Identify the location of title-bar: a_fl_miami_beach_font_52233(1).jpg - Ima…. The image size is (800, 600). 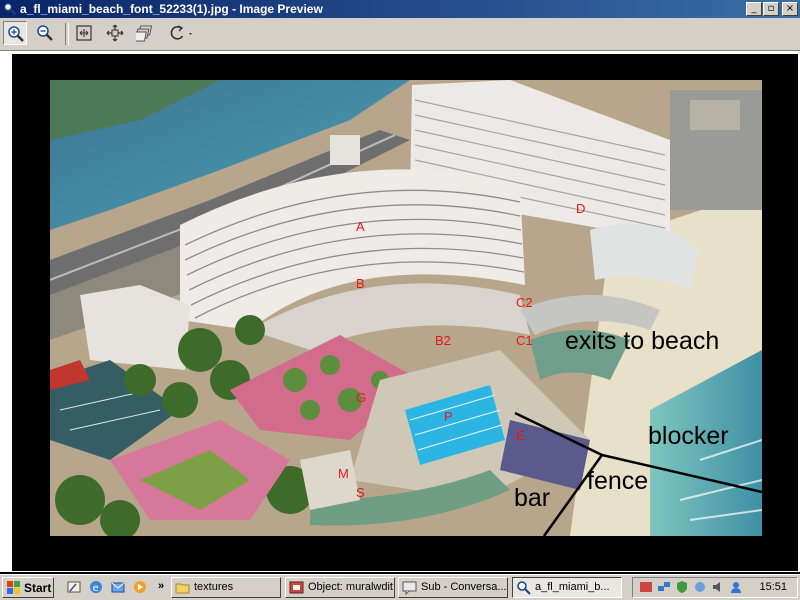
(400, 9).